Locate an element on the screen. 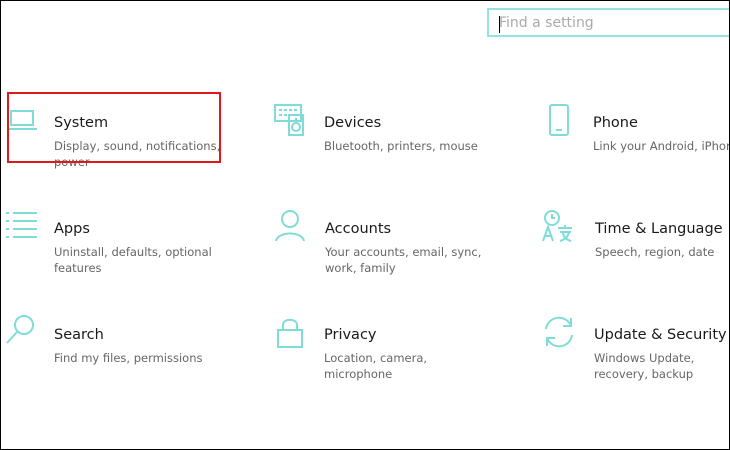 The image size is (730, 450). tile-phone: Phone Link your Android, iPhone is located at coordinates (635, 143).